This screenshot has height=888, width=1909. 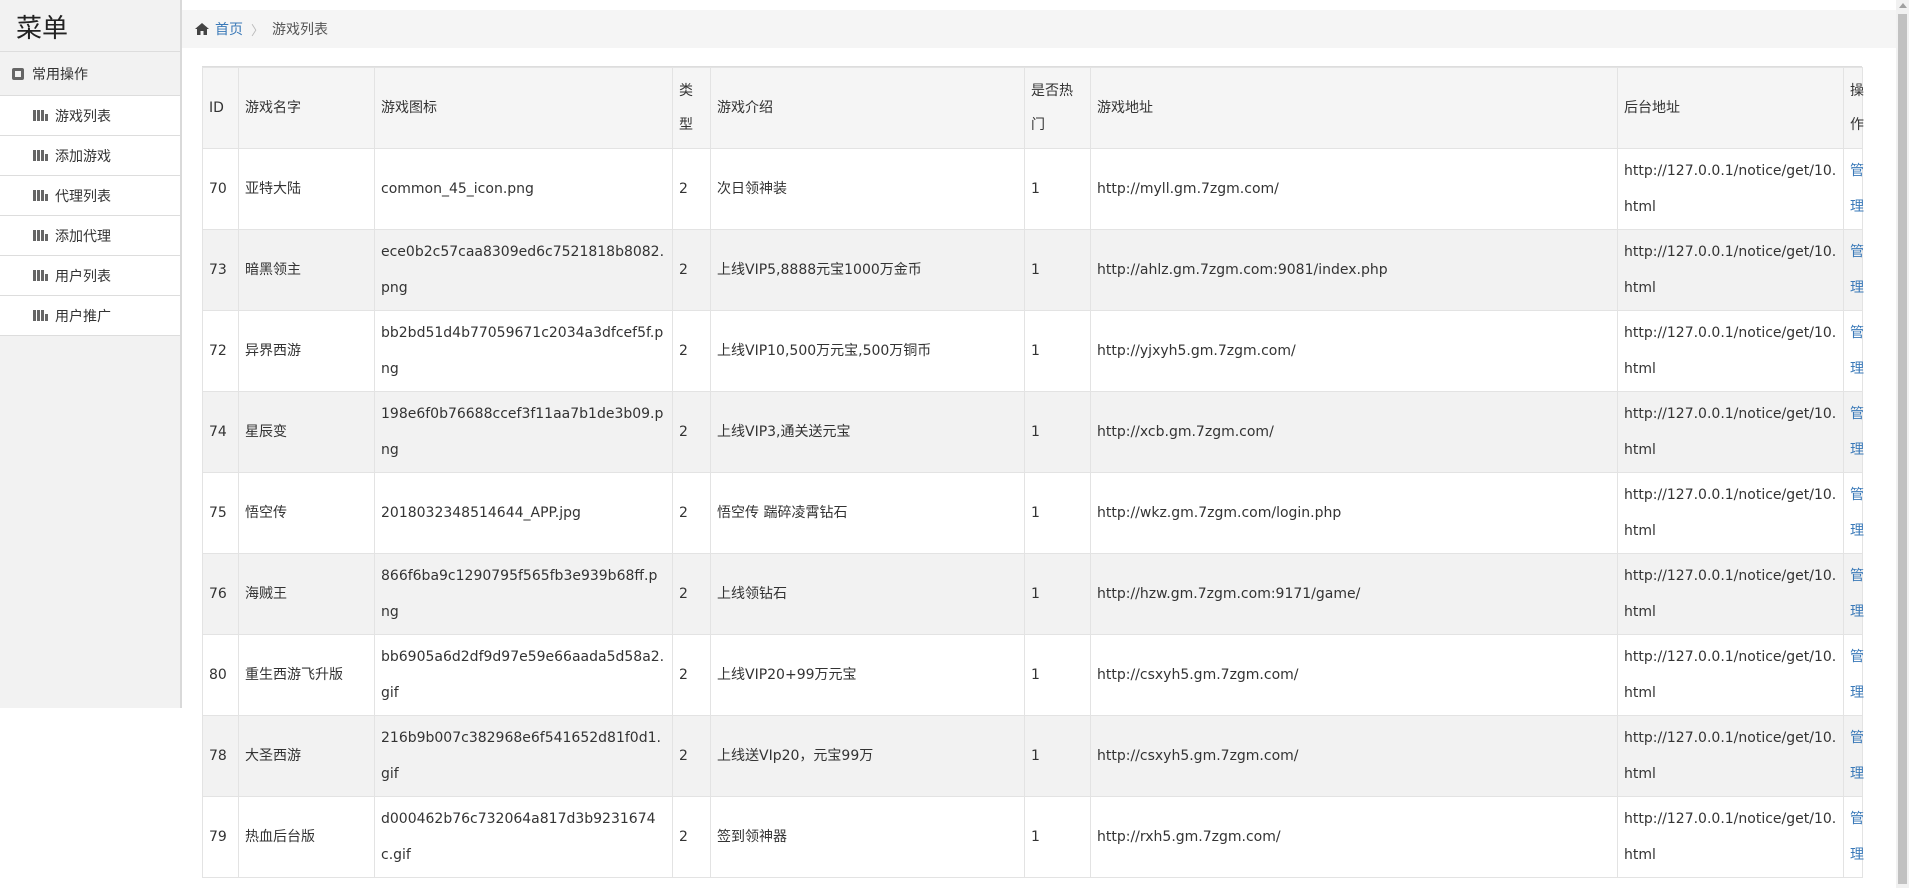 I want to click on cell-url: http://hzw.gm.7zgm.com:9171/game/, so click(x=1354, y=594).